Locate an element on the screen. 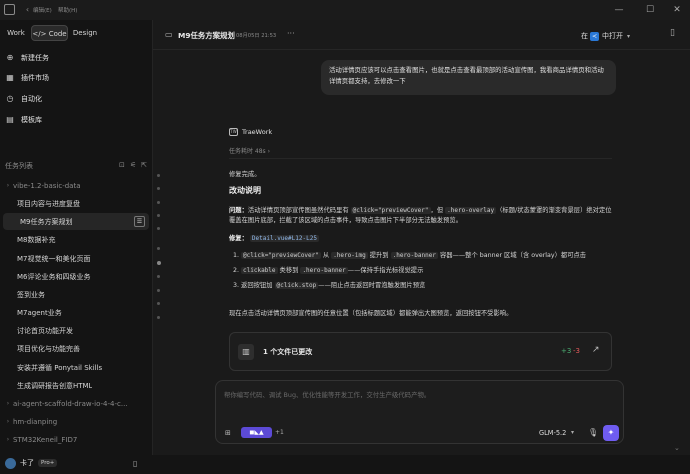  inline-code: .hero-overlay is located at coordinates (471, 210).